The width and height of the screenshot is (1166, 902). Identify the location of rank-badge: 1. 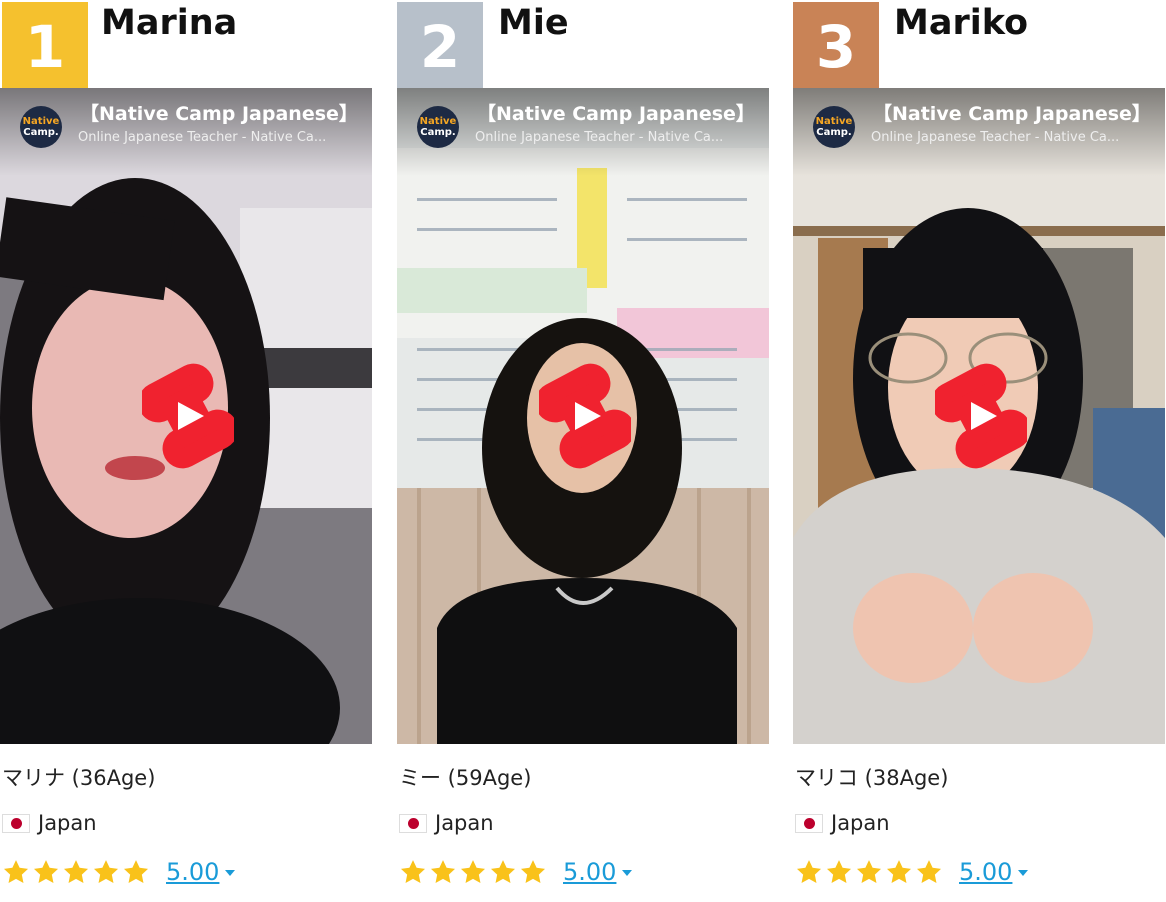
(45, 45).